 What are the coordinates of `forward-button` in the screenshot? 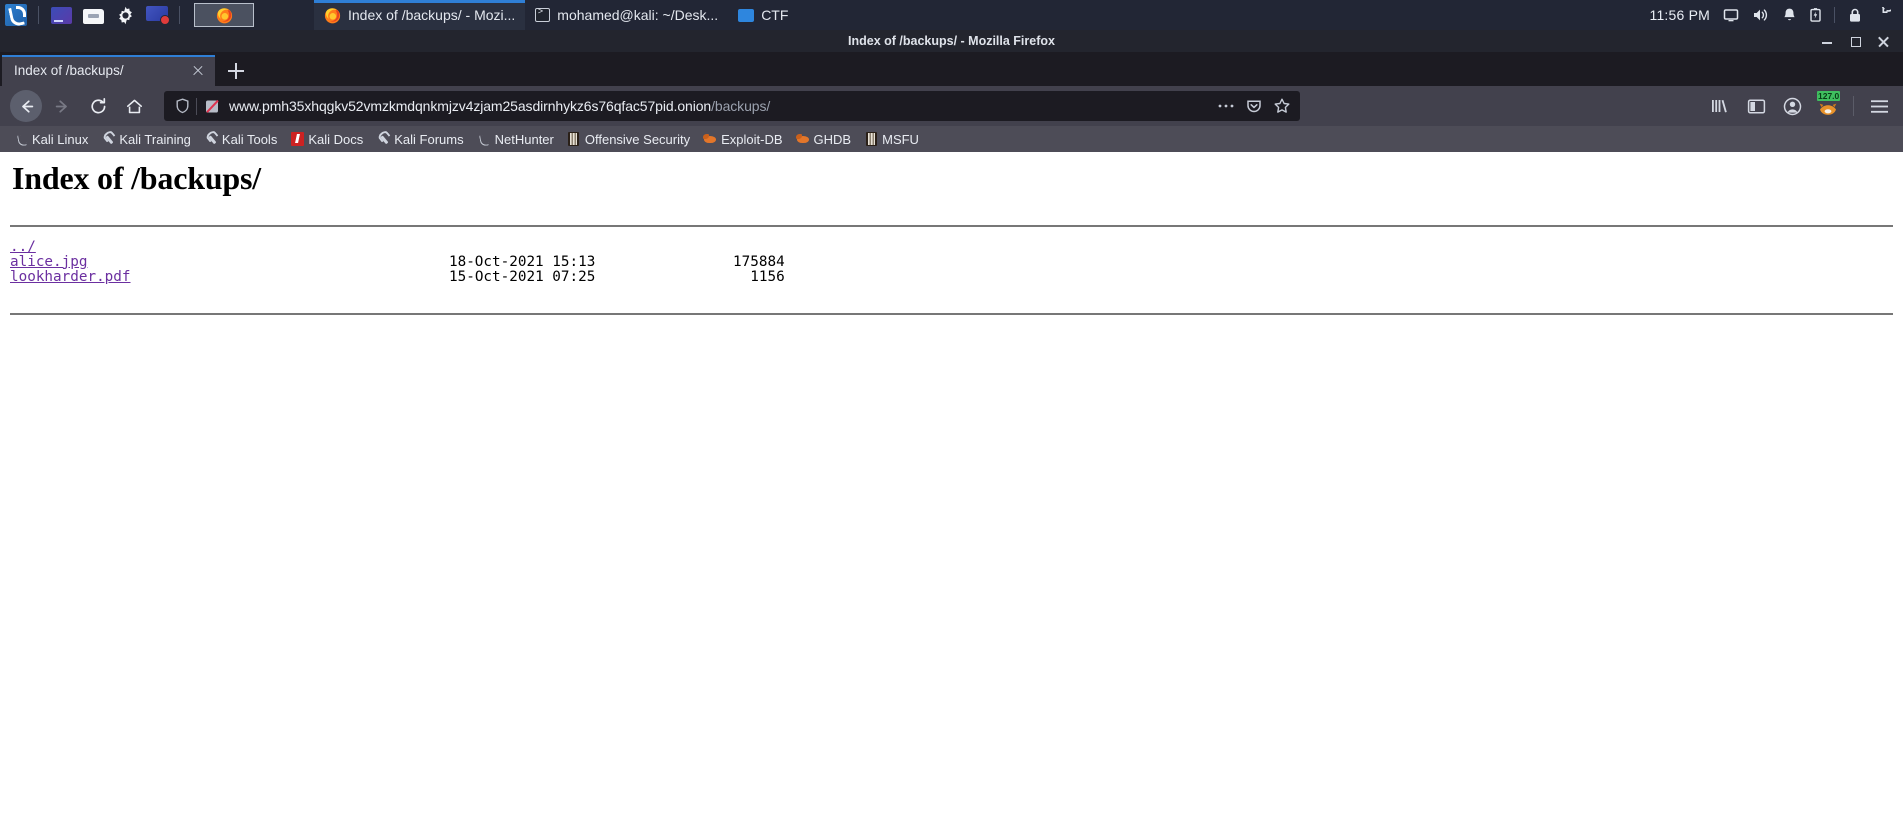 It's located at (62, 106).